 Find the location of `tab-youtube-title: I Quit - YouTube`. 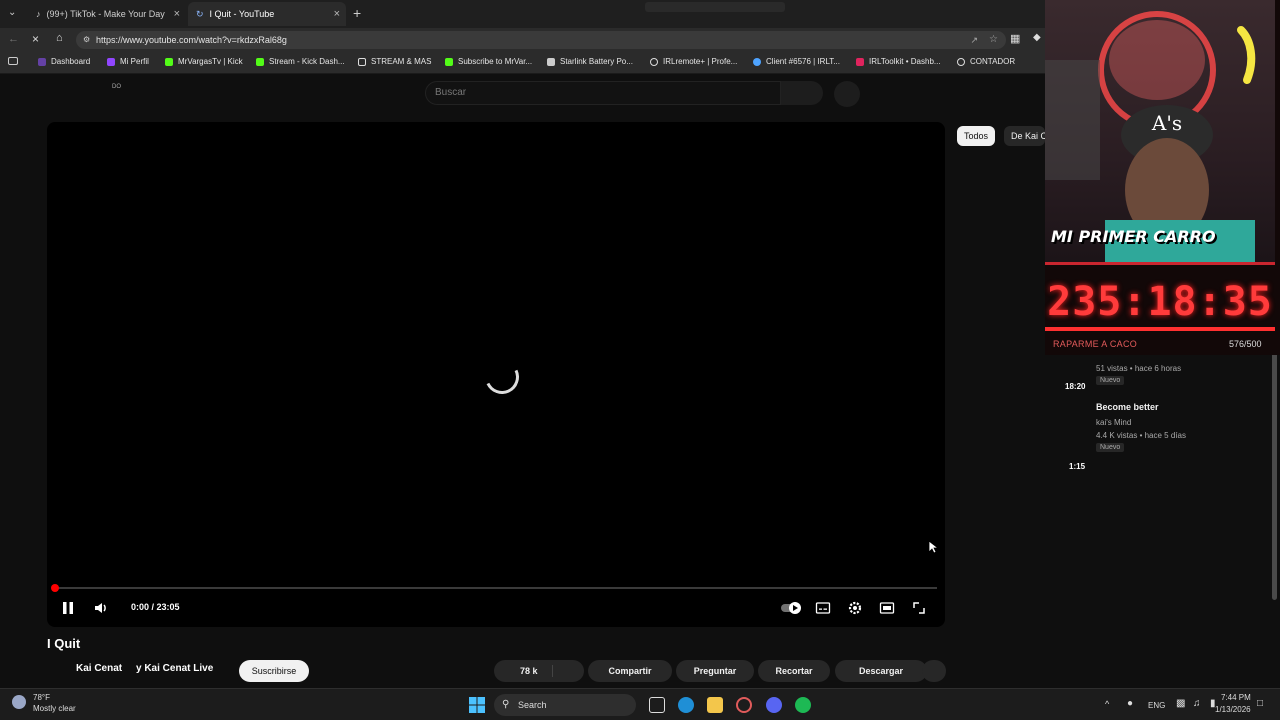

tab-youtube-title: I Quit - YouTube is located at coordinates (242, 14).